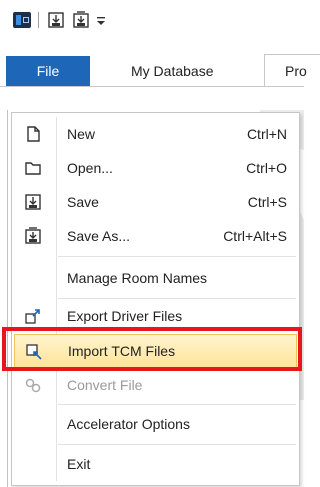 This screenshot has width=320, height=487. I want to click on menu-item-convert-file: Convert File, so click(155, 385).